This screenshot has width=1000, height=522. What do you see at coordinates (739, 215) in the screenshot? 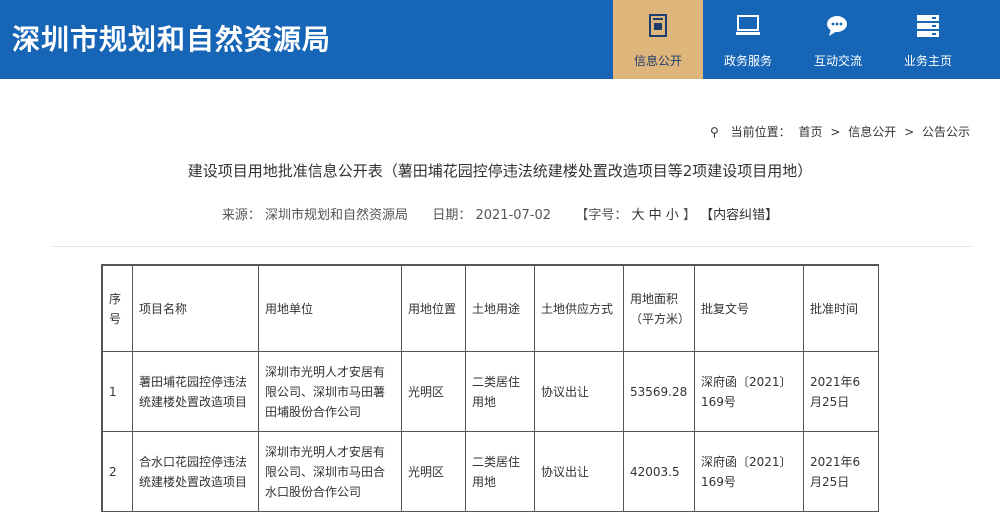
I see `content-correction-link: 【内容纠错】` at bounding box center [739, 215].